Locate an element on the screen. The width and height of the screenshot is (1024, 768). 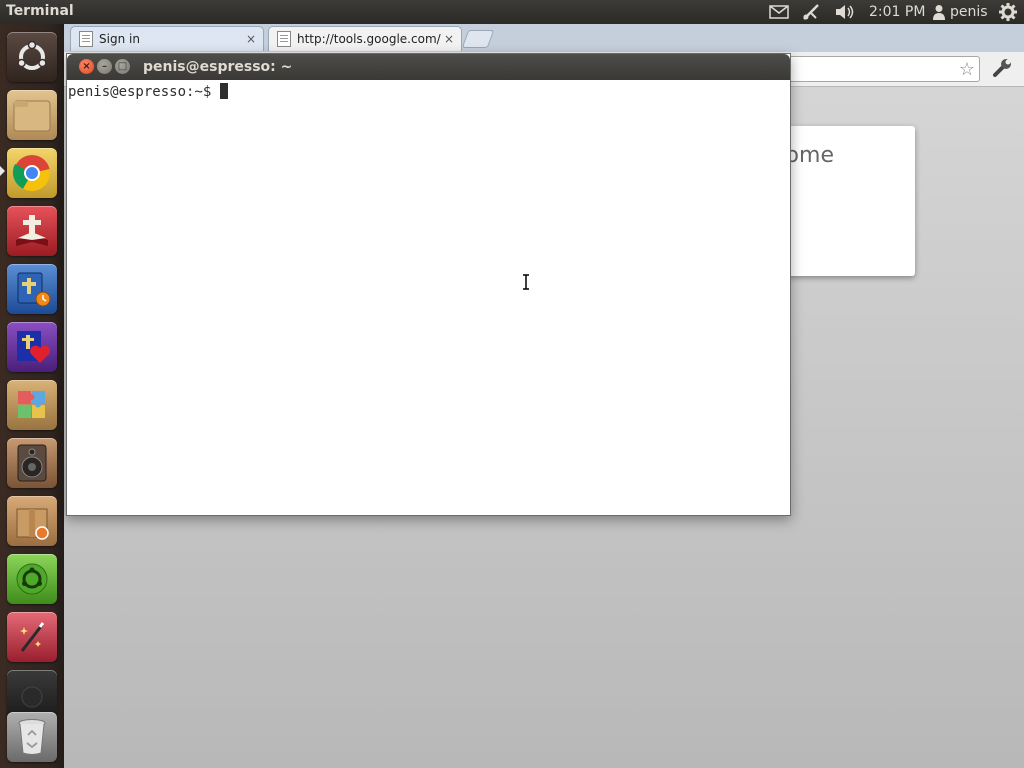
ubuntu-logo-icon is located at coordinates (32, 57).